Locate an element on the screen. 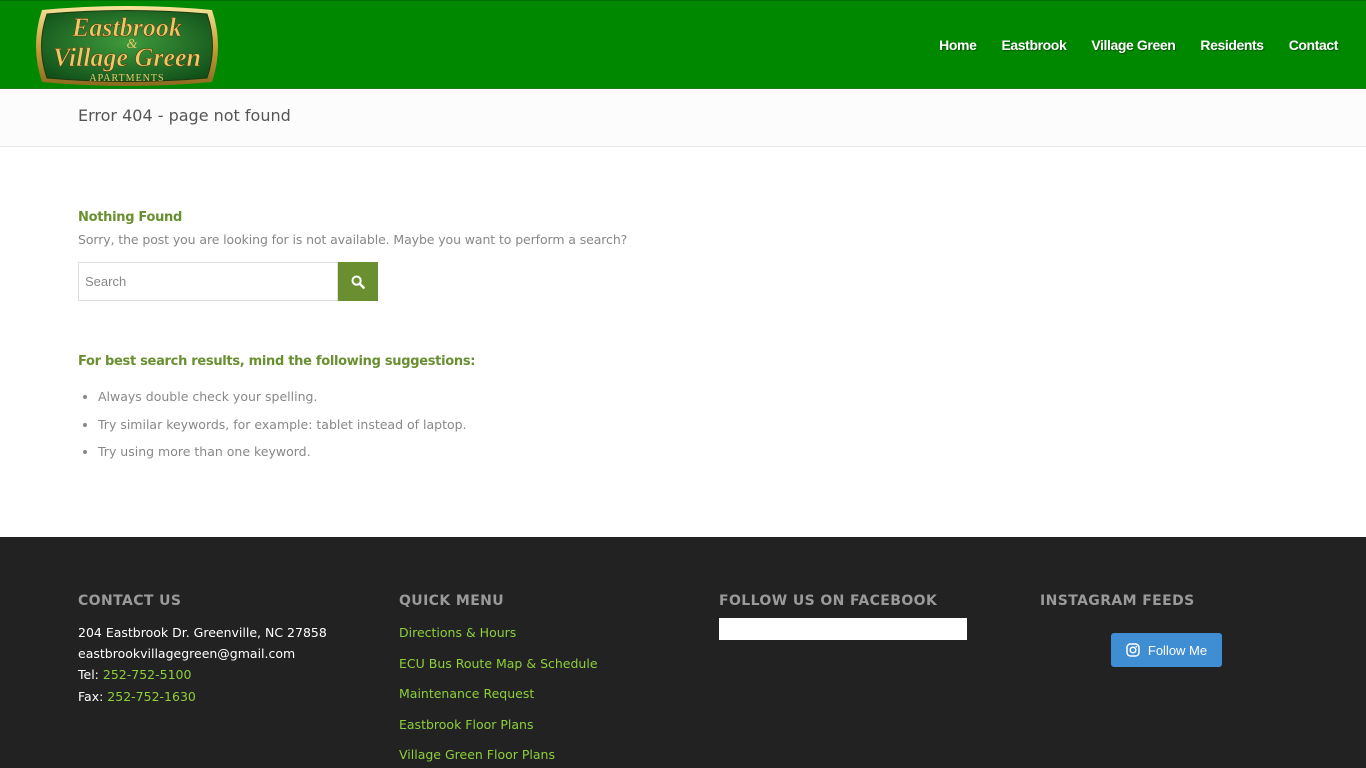 This screenshot has width=1366, height=768. list-item: Always double check your spelling. is located at coordinates (282, 400).